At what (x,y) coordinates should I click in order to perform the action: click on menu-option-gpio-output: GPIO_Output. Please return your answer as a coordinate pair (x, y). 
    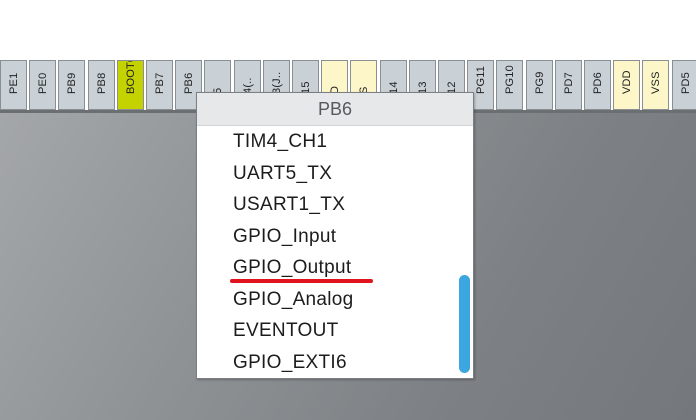
    Looking at the image, I should click on (292, 268).